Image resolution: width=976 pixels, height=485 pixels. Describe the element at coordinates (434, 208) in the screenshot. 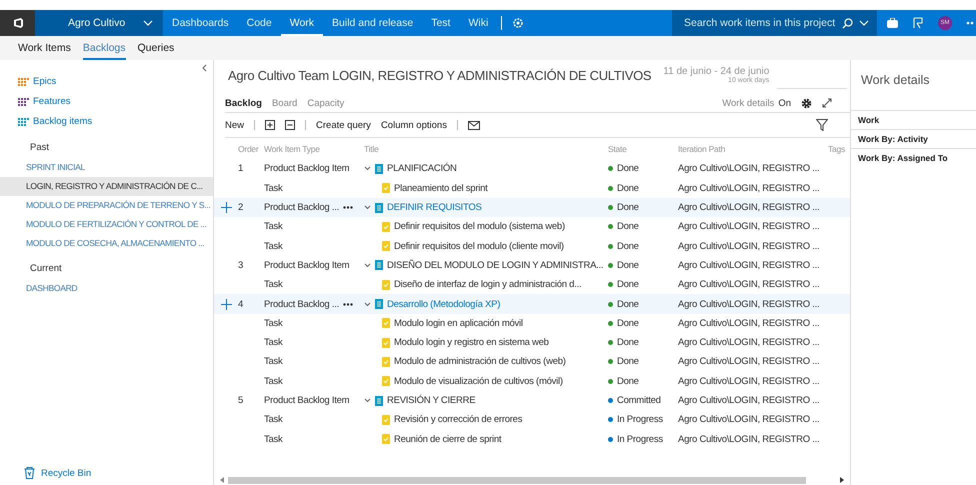

I see `work-item-title: DEFINIR REQUISITOS` at that location.